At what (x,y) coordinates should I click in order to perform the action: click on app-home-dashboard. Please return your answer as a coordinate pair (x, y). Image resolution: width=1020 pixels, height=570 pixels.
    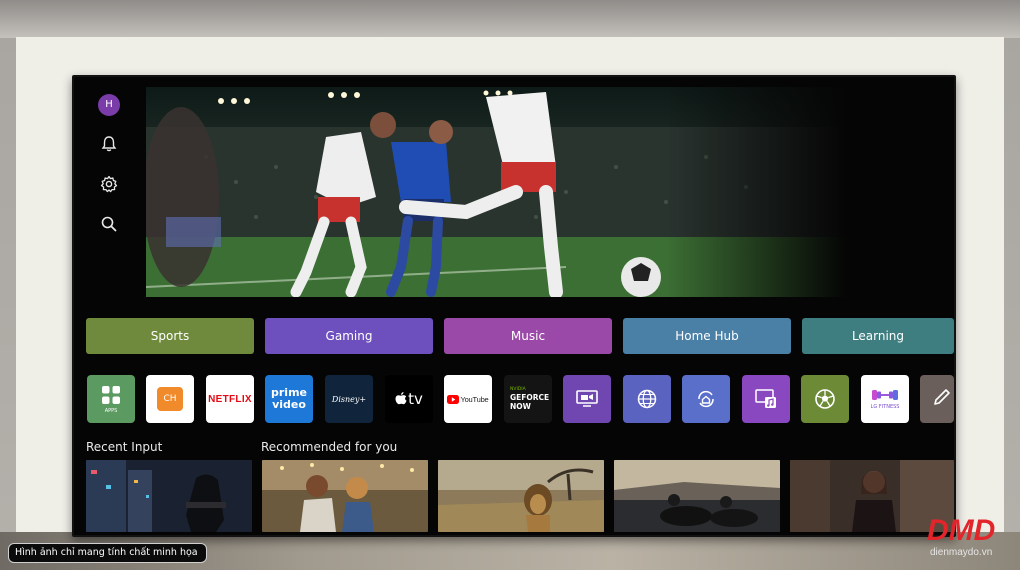
    Looking at the image, I should click on (706, 399).